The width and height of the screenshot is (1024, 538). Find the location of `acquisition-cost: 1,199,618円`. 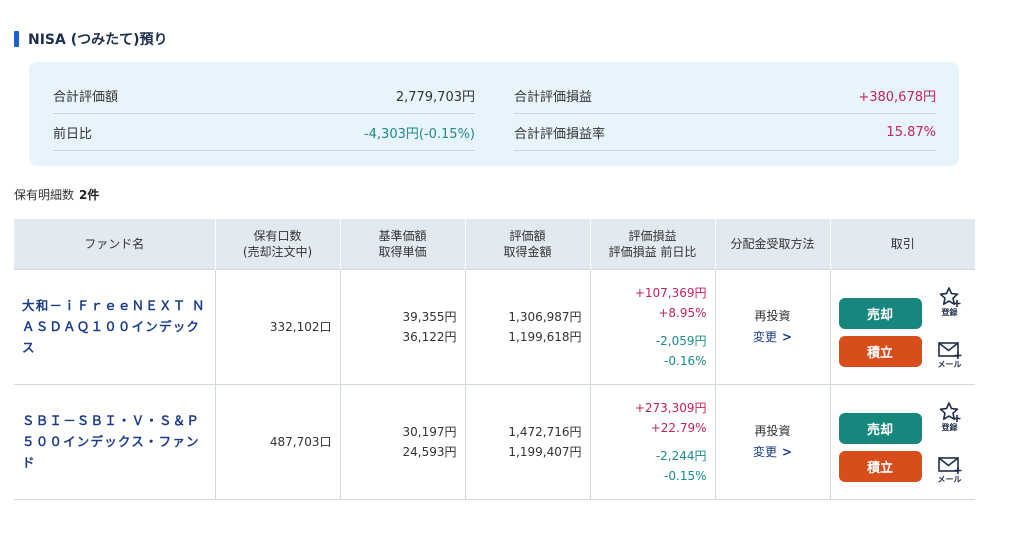

acquisition-cost: 1,199,618円 is located at coordinates (545, 336).